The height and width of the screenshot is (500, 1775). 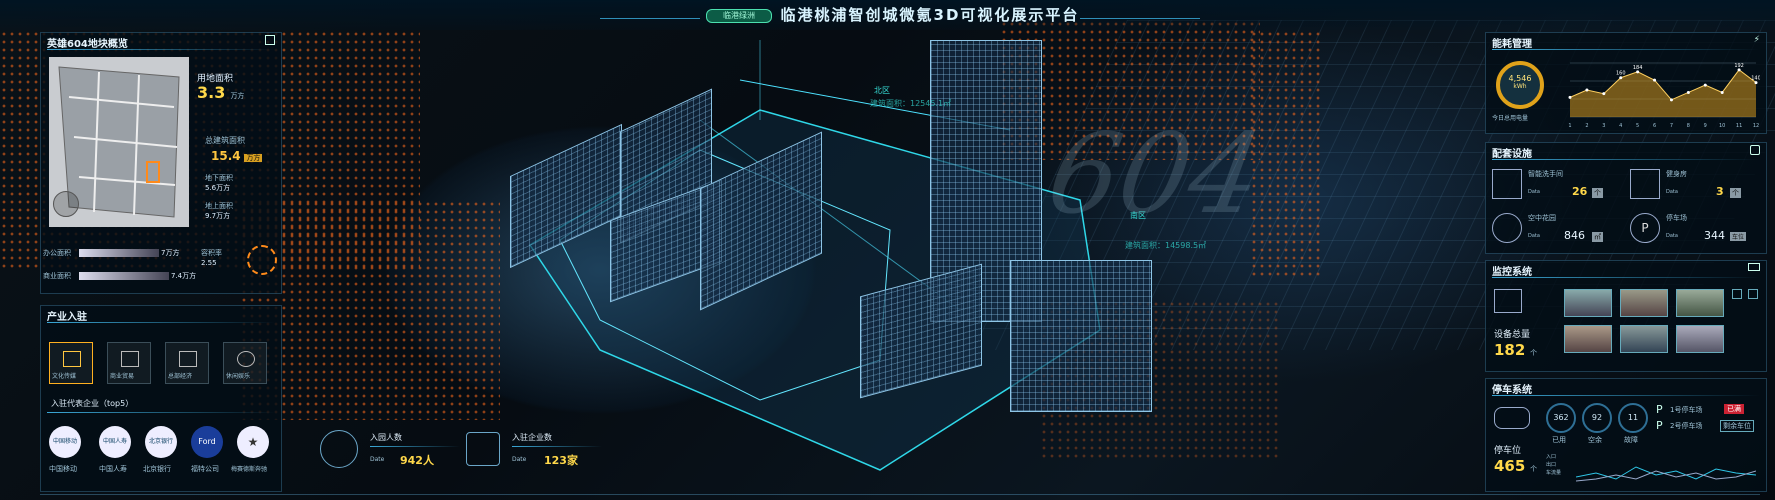 I want to click on header-bar: 临港绿洲 临港桃浦智创城微氪3D可视化展示平台, so click(x=887, y=15).